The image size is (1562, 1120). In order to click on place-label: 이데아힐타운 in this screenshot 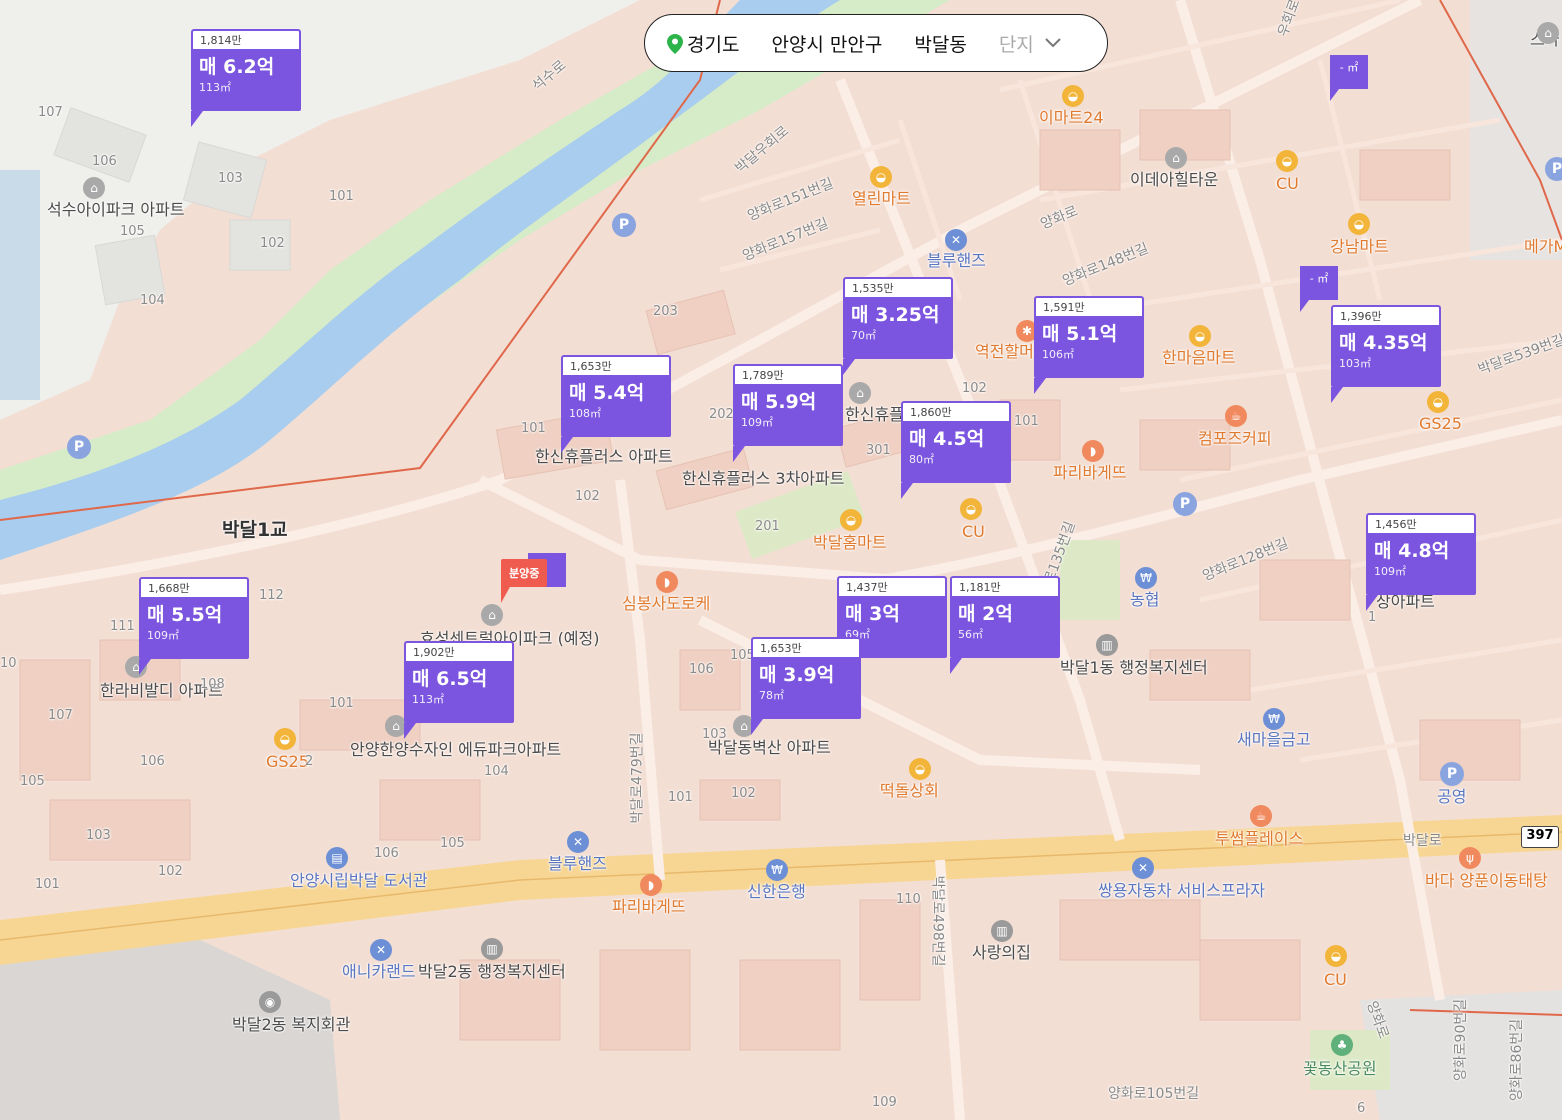, I will do `click(1174, 180)`.